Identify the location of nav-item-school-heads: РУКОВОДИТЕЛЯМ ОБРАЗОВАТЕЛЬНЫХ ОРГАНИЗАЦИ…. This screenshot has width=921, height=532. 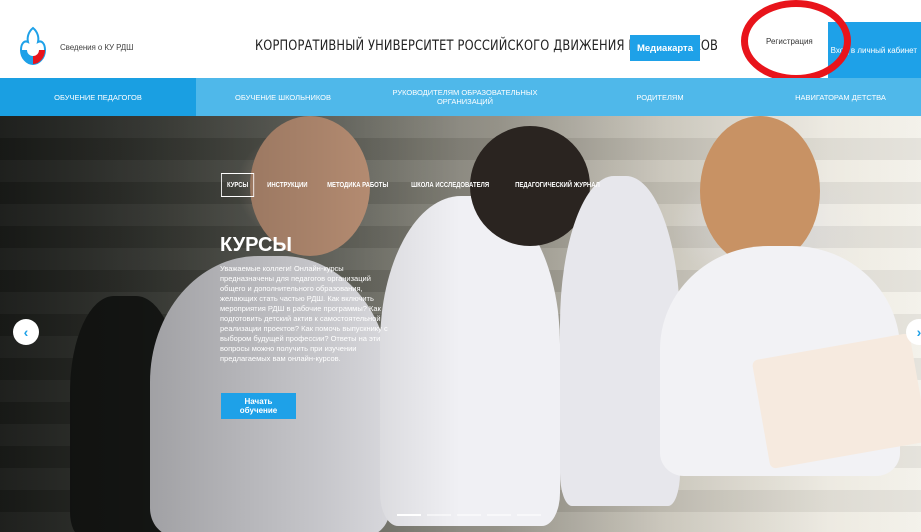
(465, 97).